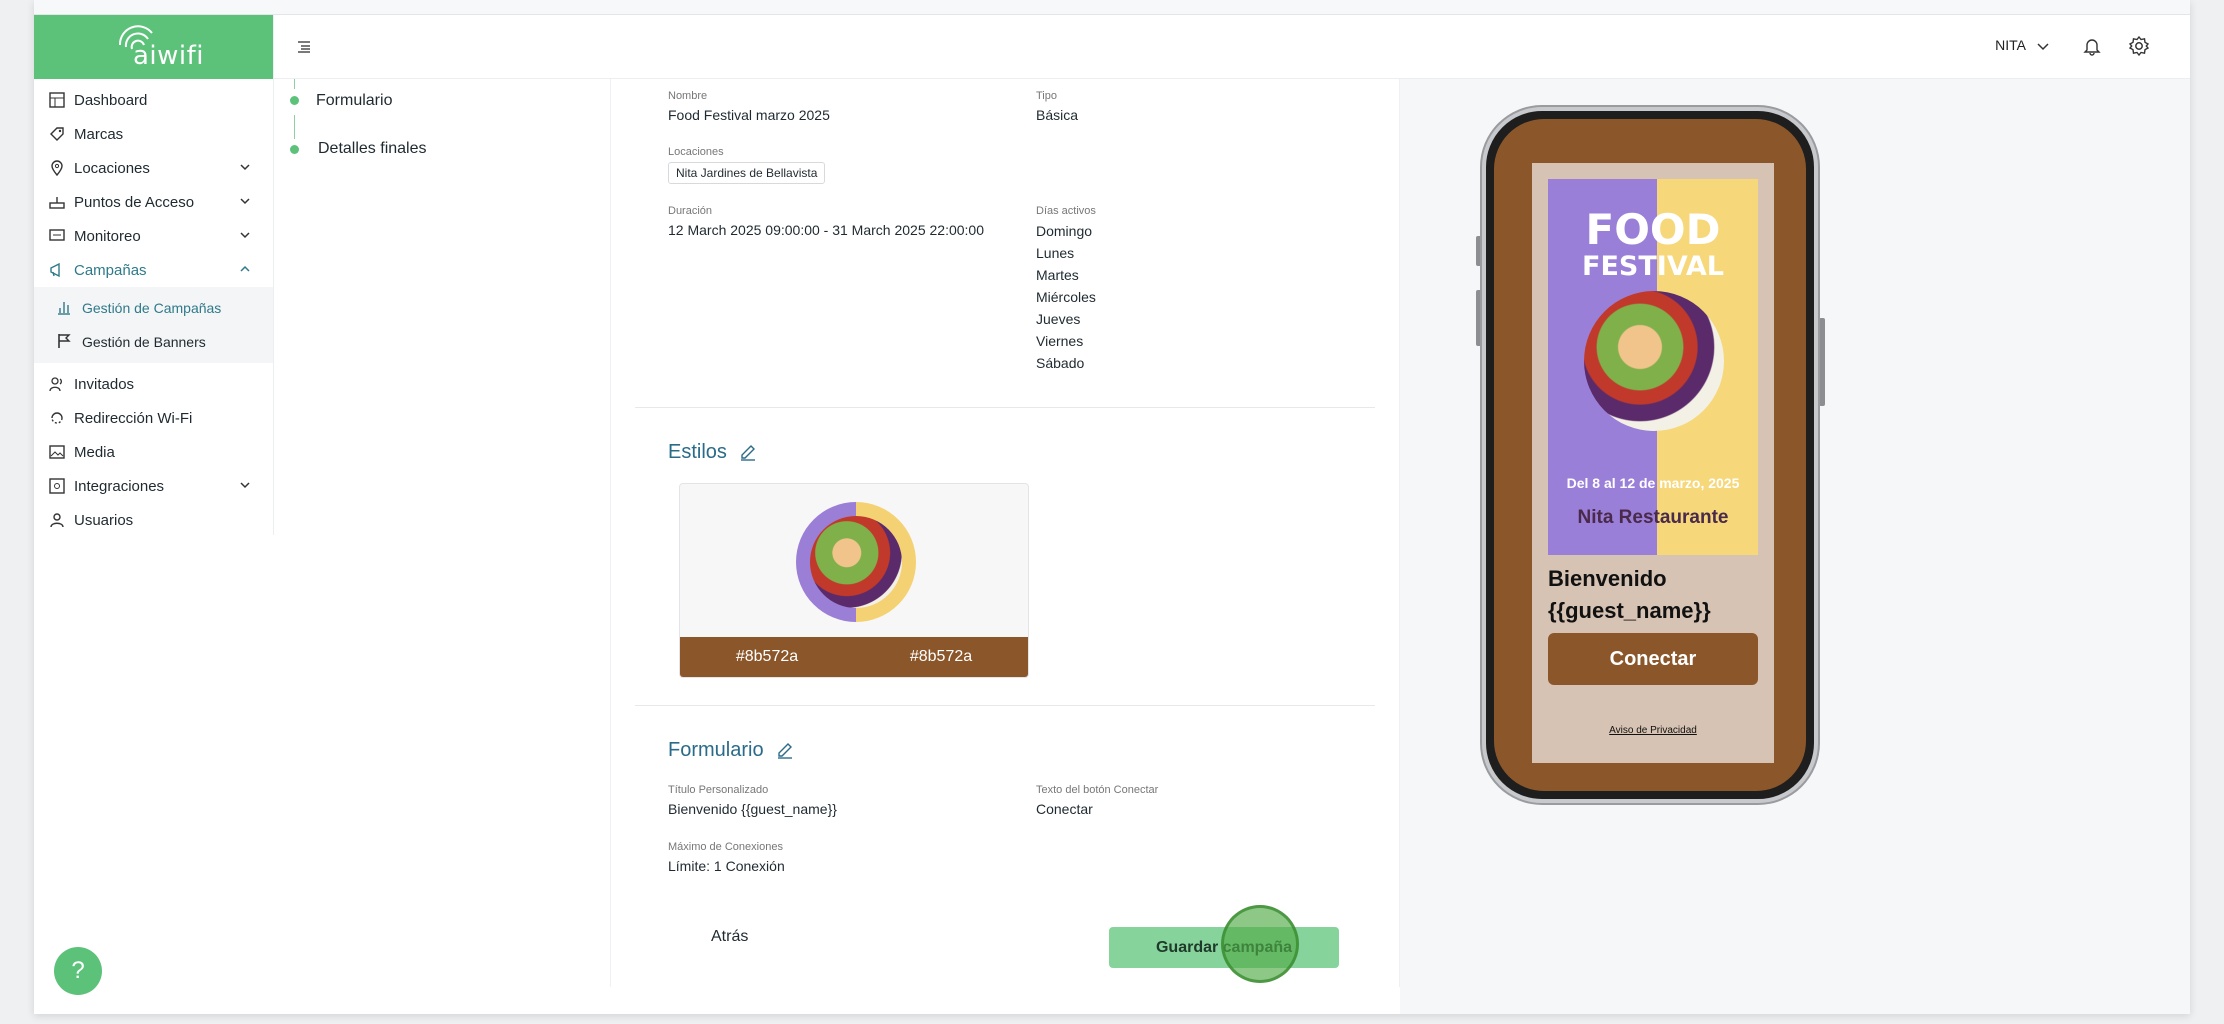 The height and width of the screenshot is (1024, 2224). Describe the element at coordinates (2092, 46) in the screenshot. I see `bell-icon` at that location.